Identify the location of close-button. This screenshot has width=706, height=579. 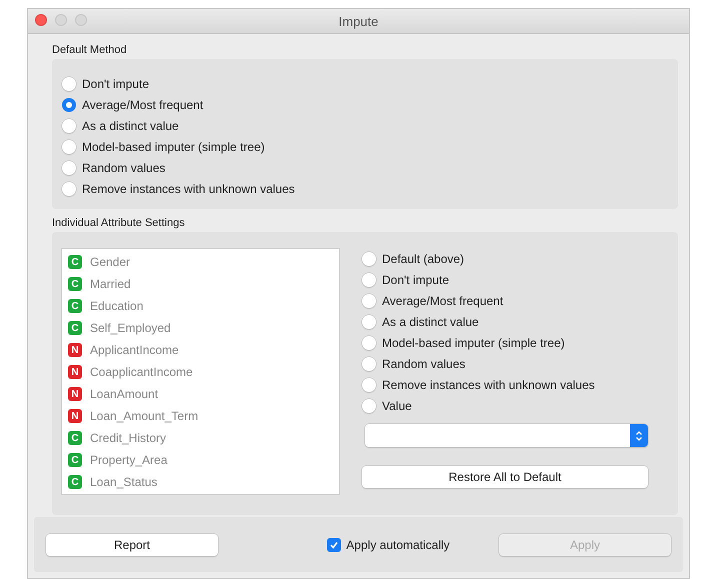
(41, 20).